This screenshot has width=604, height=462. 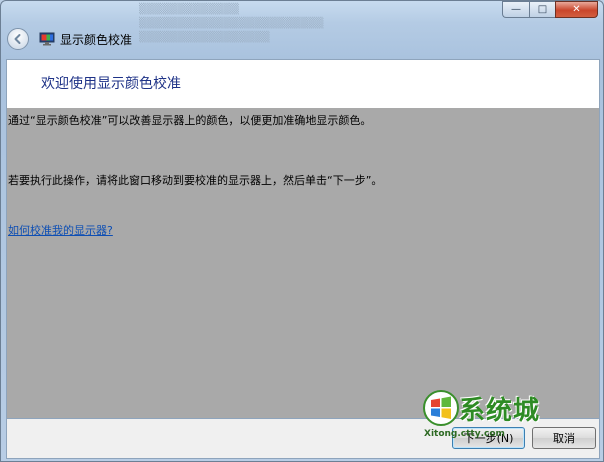 What do you see at coordinates (231, 23) in the screenshot?
I see `background-ghost-text: ▒▒▒▒▒▒▒▒▒▒▒▒▒▒▒▒▒▒▒▒▒▒▒▒` at bounding box center [231, 23].